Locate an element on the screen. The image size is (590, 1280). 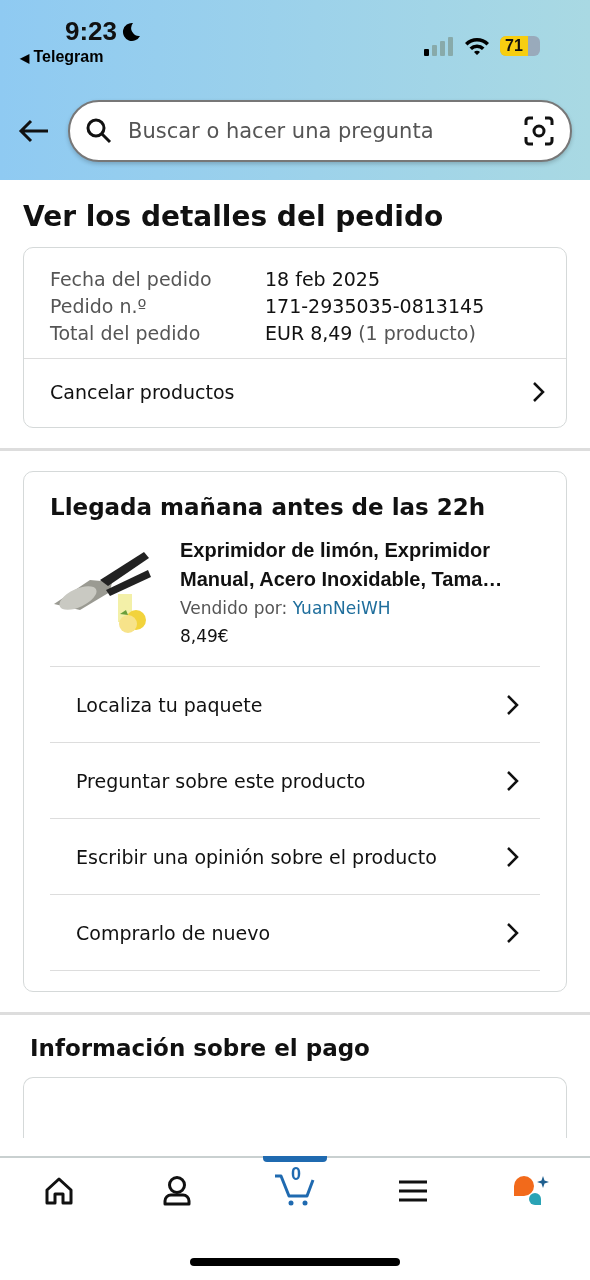
seller-link: YuanNeiWH is located at coordinates (341, 608).